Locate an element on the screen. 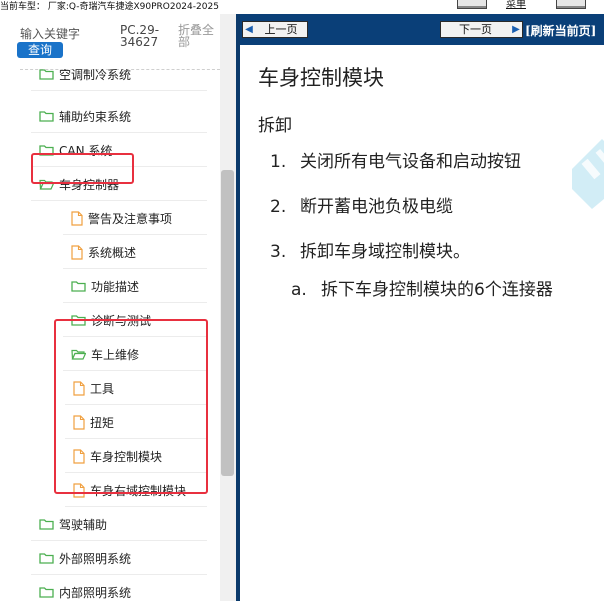 The height and width of the screenshot is (601, 604). substep-letter: a. is located at coordinates (299, 290).